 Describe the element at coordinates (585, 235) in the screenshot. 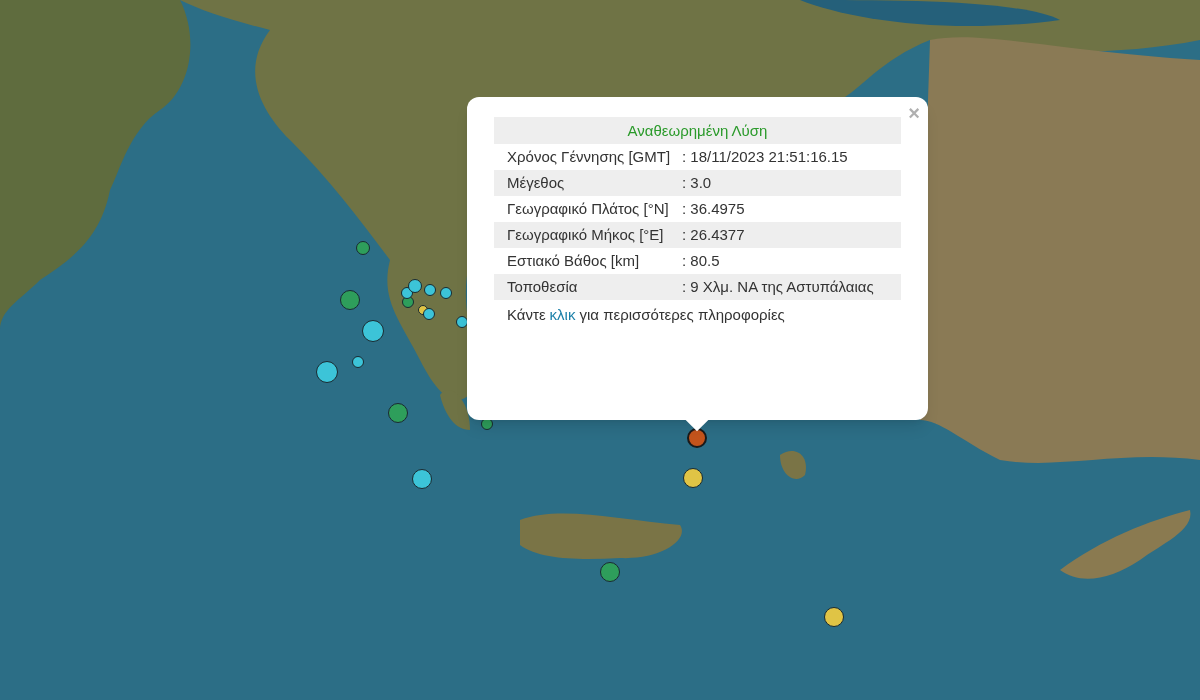

I see `field-label: Γεωγραφικό Μήκος [°E]` at that location.